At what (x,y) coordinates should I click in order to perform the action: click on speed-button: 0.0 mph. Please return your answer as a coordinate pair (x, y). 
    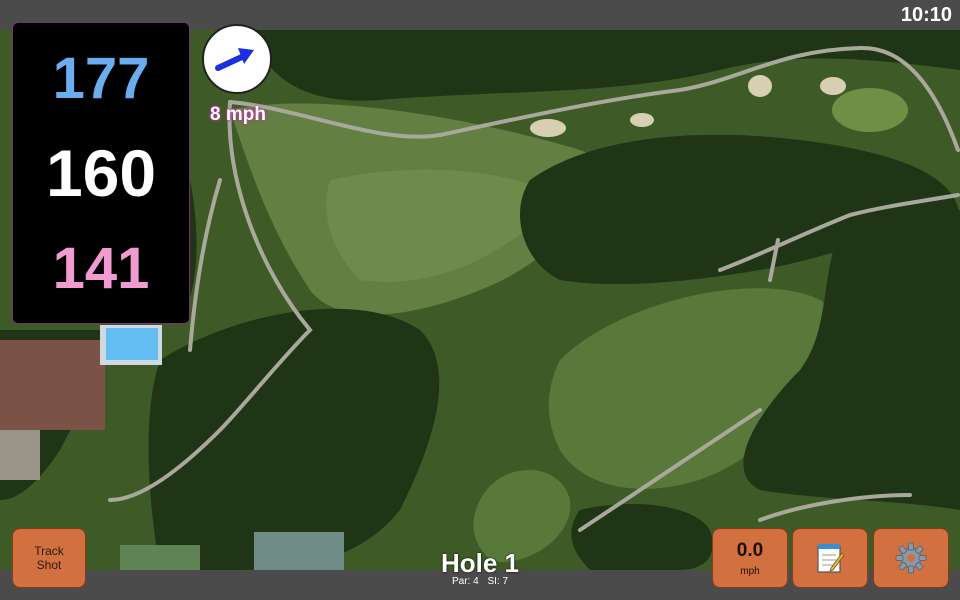
    Looking at the image, I should click on (750, 558).